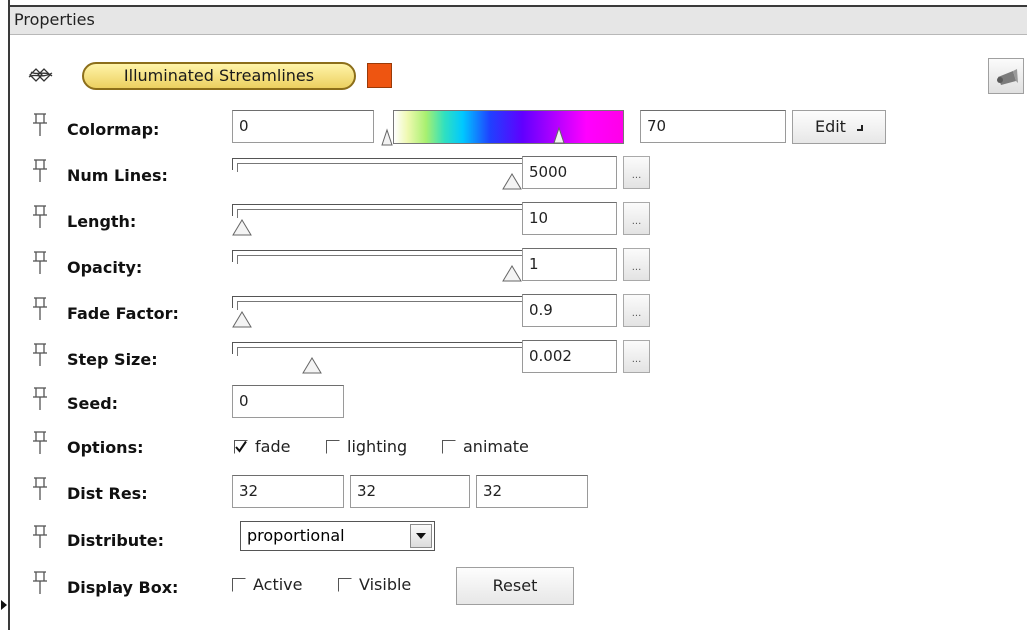  What do you see at coordinates (387, 136) in the screenshot?
I see `colormap-min-marker` at bounding box center [387, 136].